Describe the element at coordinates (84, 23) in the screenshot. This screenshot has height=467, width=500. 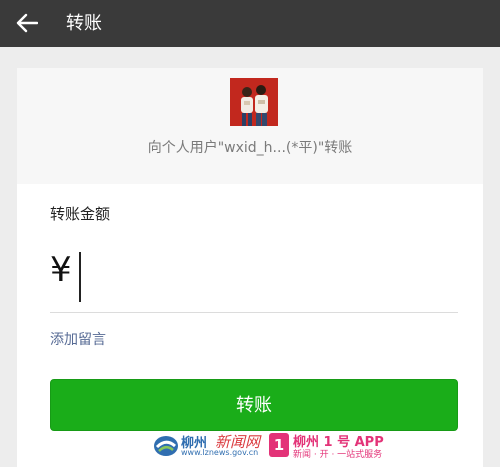
I see `page-title: 转账` at that location.